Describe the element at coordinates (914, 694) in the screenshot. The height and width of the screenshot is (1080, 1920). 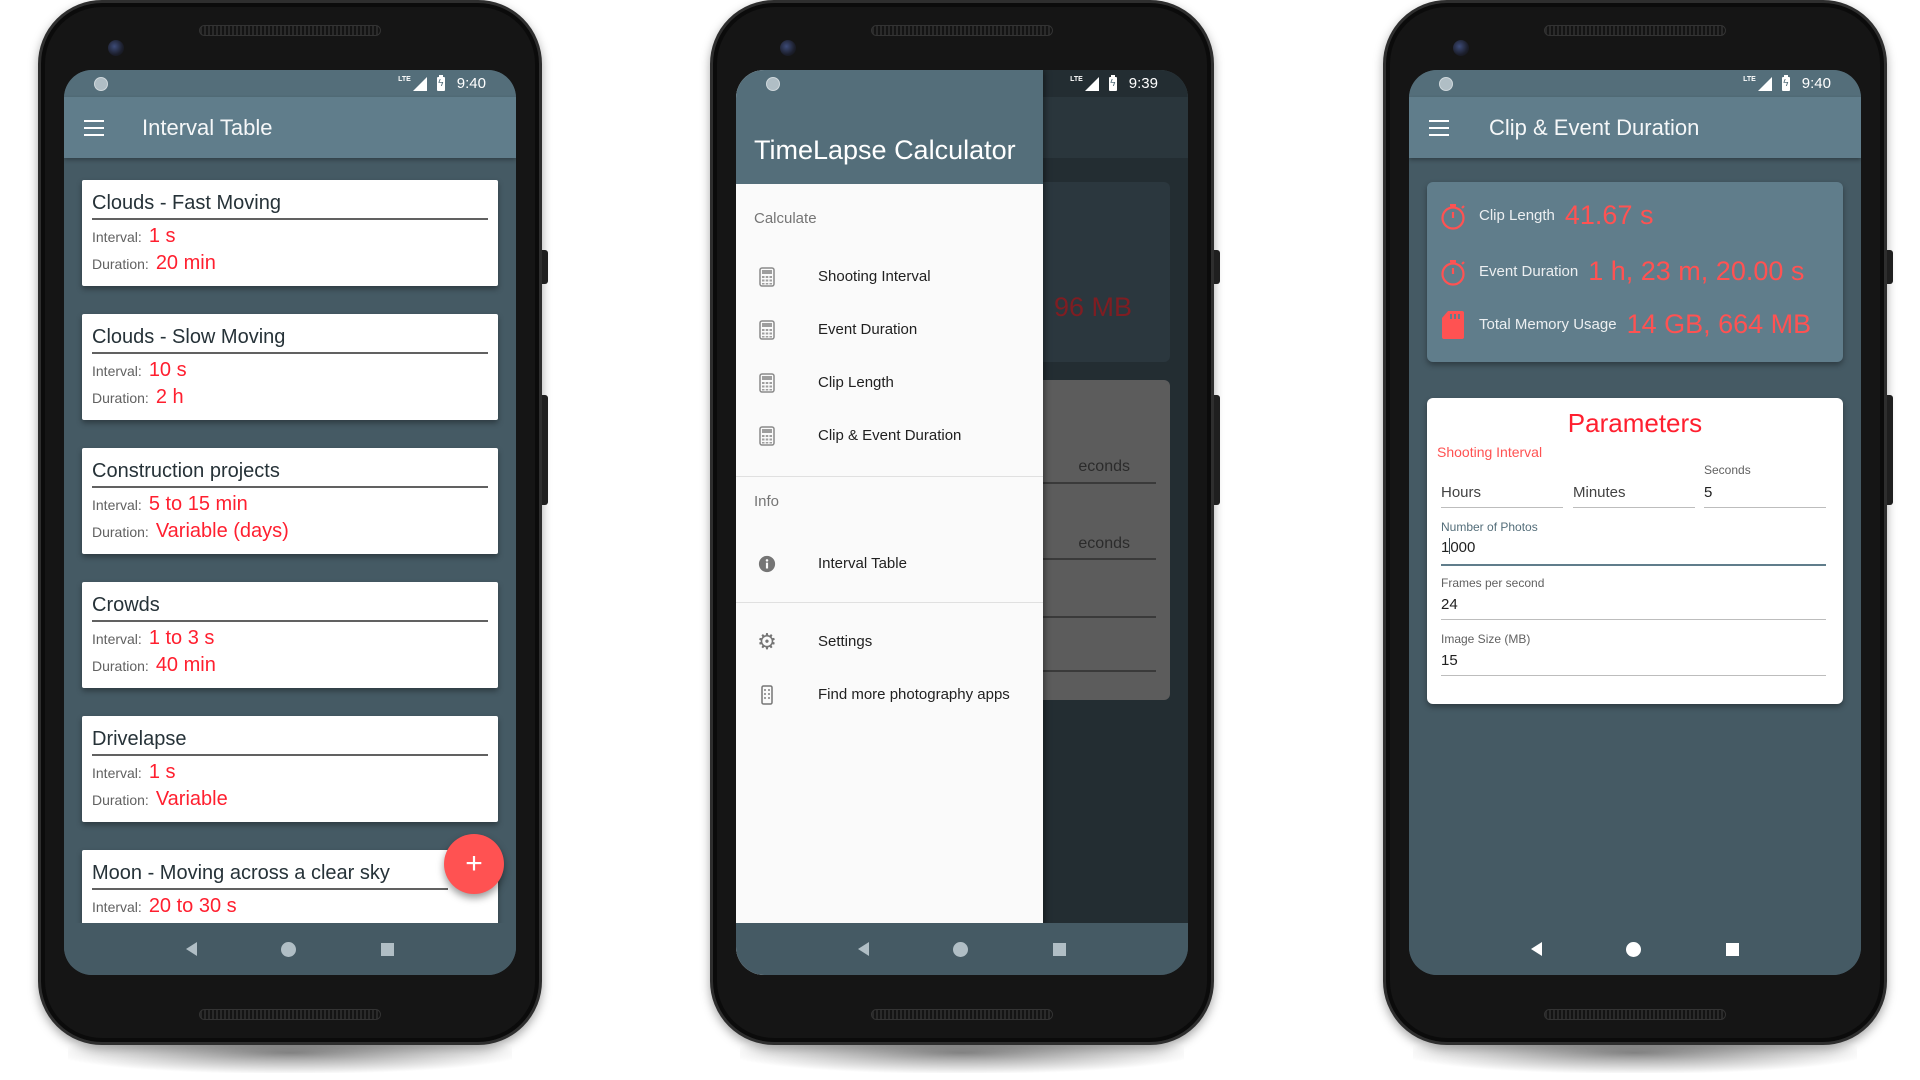
I see `drawer-item-label: Find more photography apps` at that location.